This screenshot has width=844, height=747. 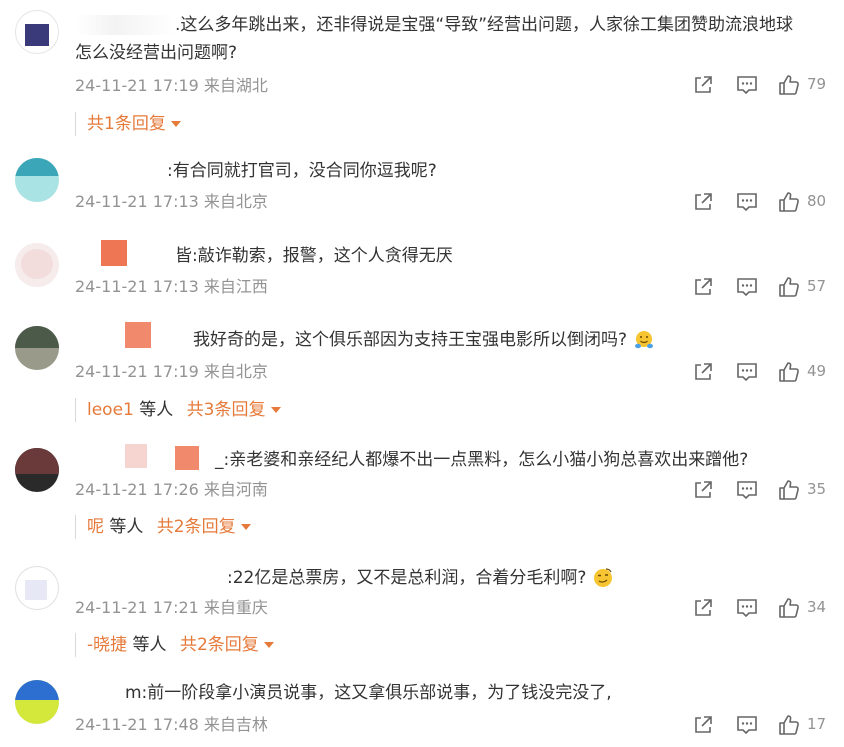 I want to click on view-replies-link: 共1条回复, so click(x=134, y=124).